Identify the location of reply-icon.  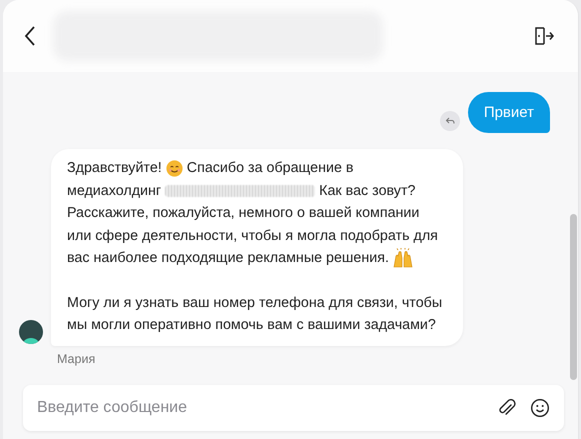
(450, 121).